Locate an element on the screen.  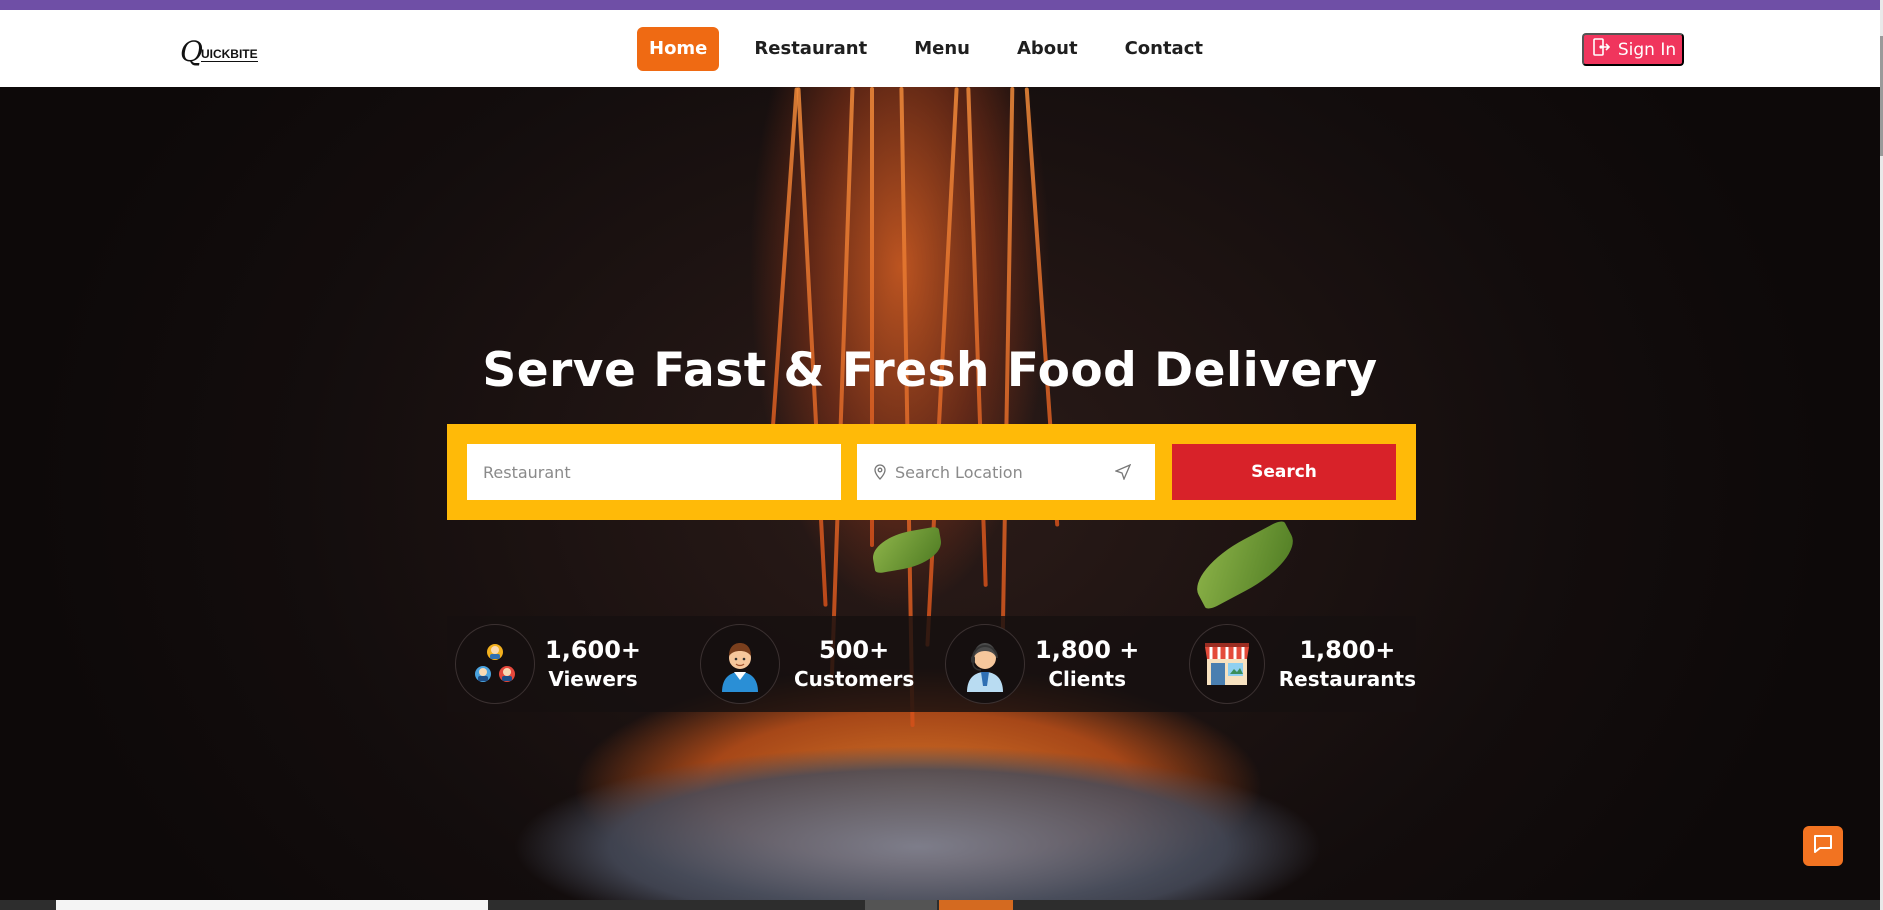
location-search-field is located at coordinates (1006, 472).